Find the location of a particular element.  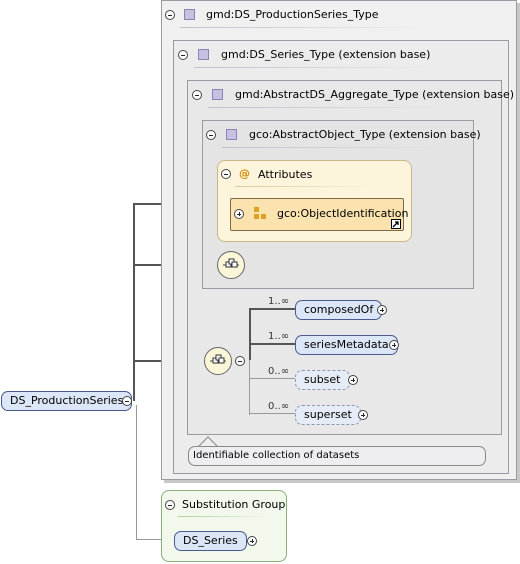

series-type-label: gmd:DS_Series_Type (extension base) is located at coordinates (326, 54).